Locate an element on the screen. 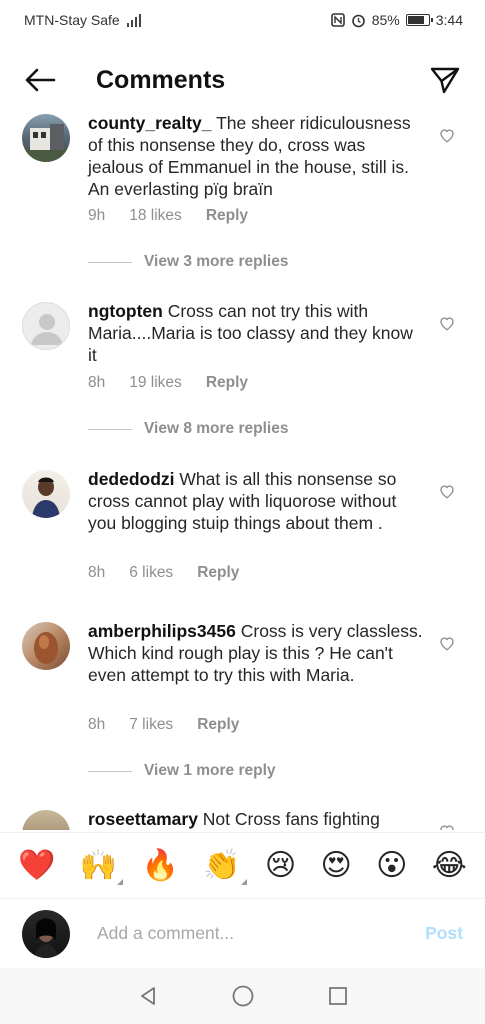  current-user-avatar is located at coordinates (46, 933).